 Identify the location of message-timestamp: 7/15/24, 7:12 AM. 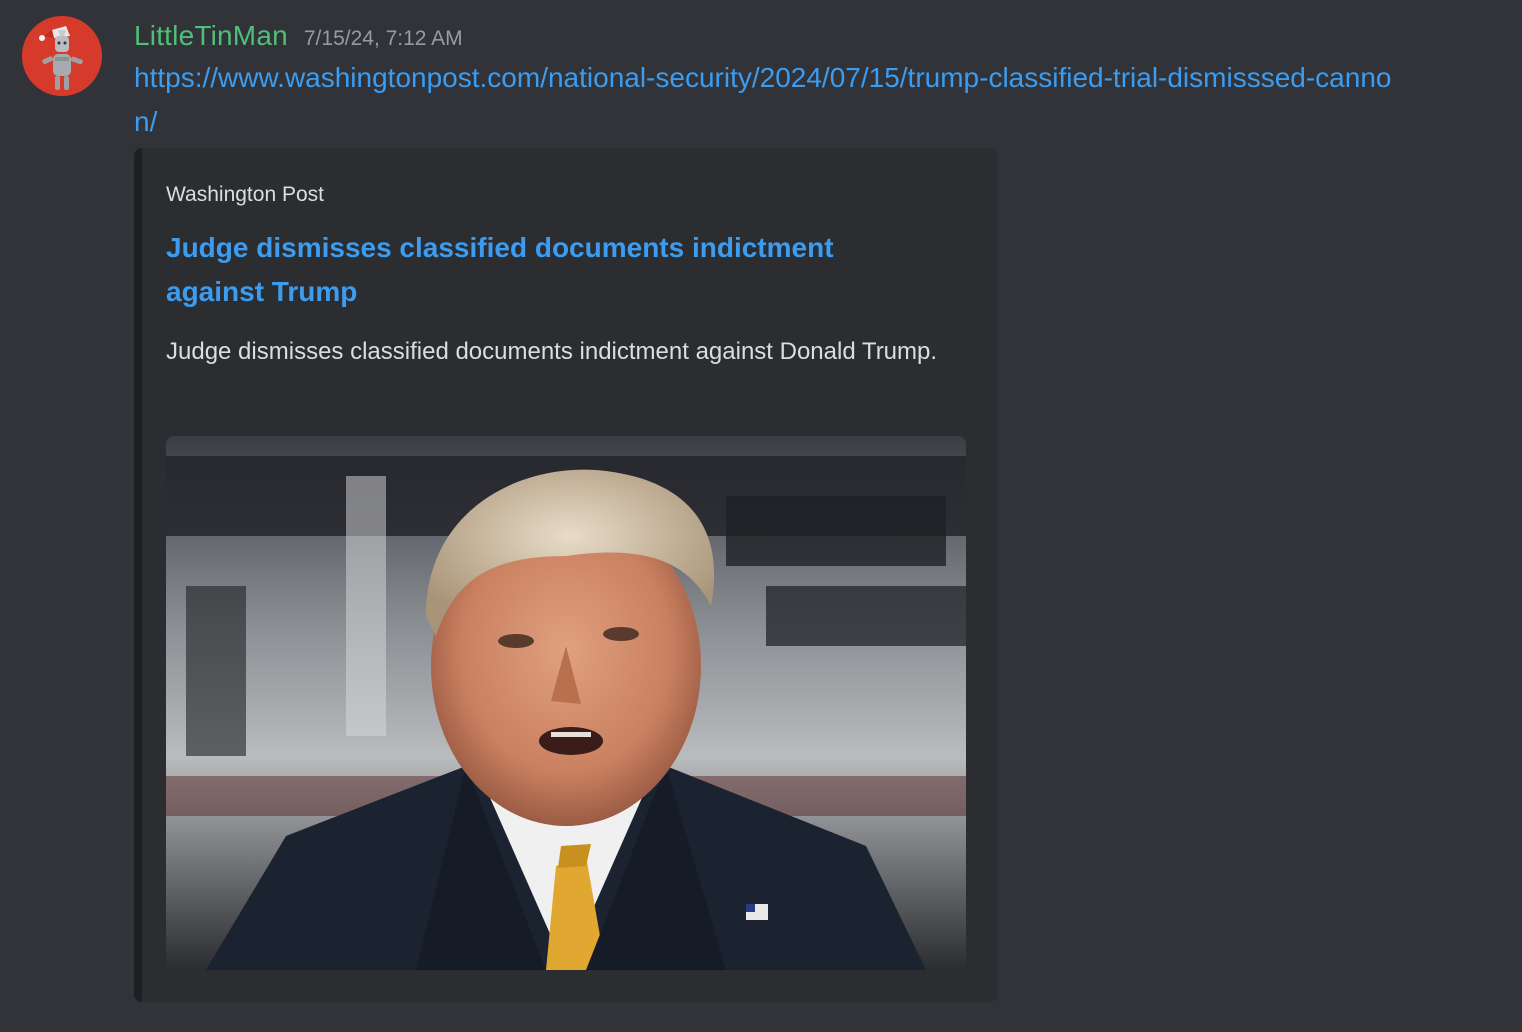
(383, 38).